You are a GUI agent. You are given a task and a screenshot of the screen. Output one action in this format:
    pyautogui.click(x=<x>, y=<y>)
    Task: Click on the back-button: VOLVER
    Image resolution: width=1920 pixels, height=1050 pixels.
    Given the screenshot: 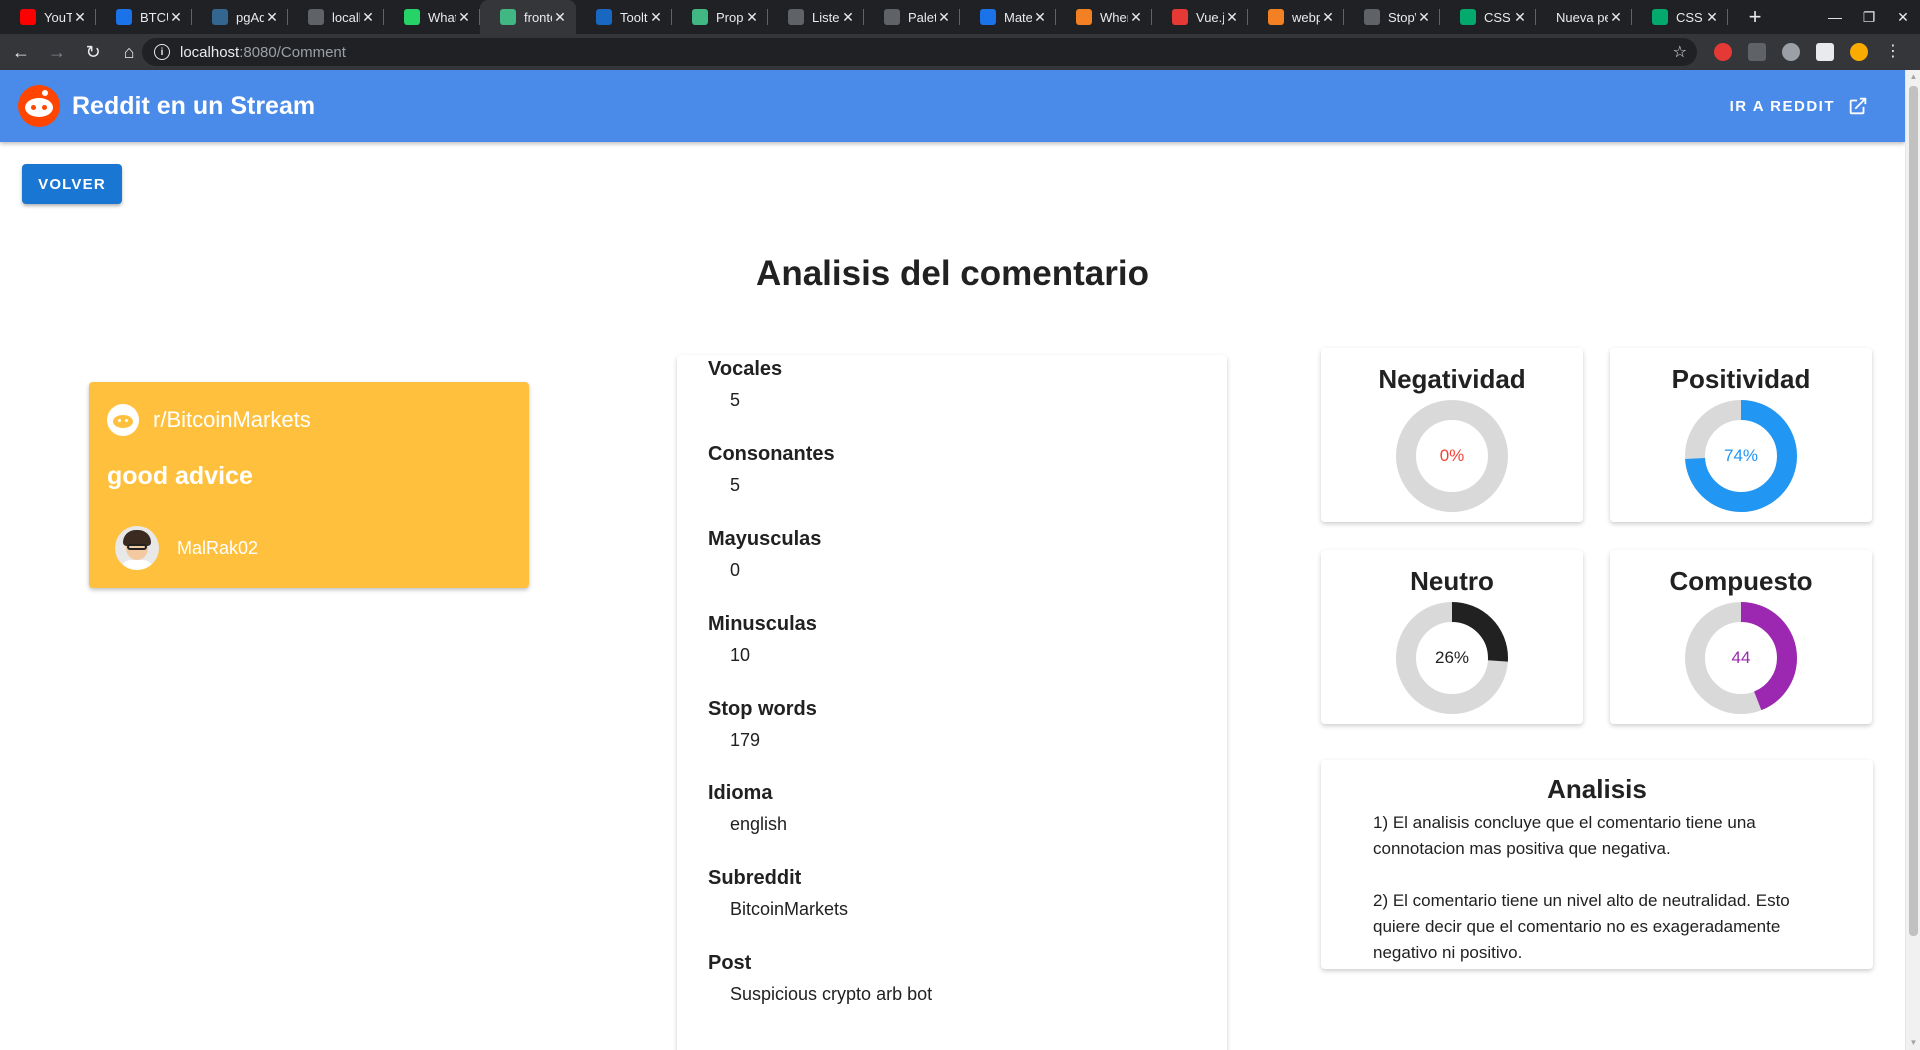 What is the action you would take?
    pyautogui.click(x=72, y=184)
    